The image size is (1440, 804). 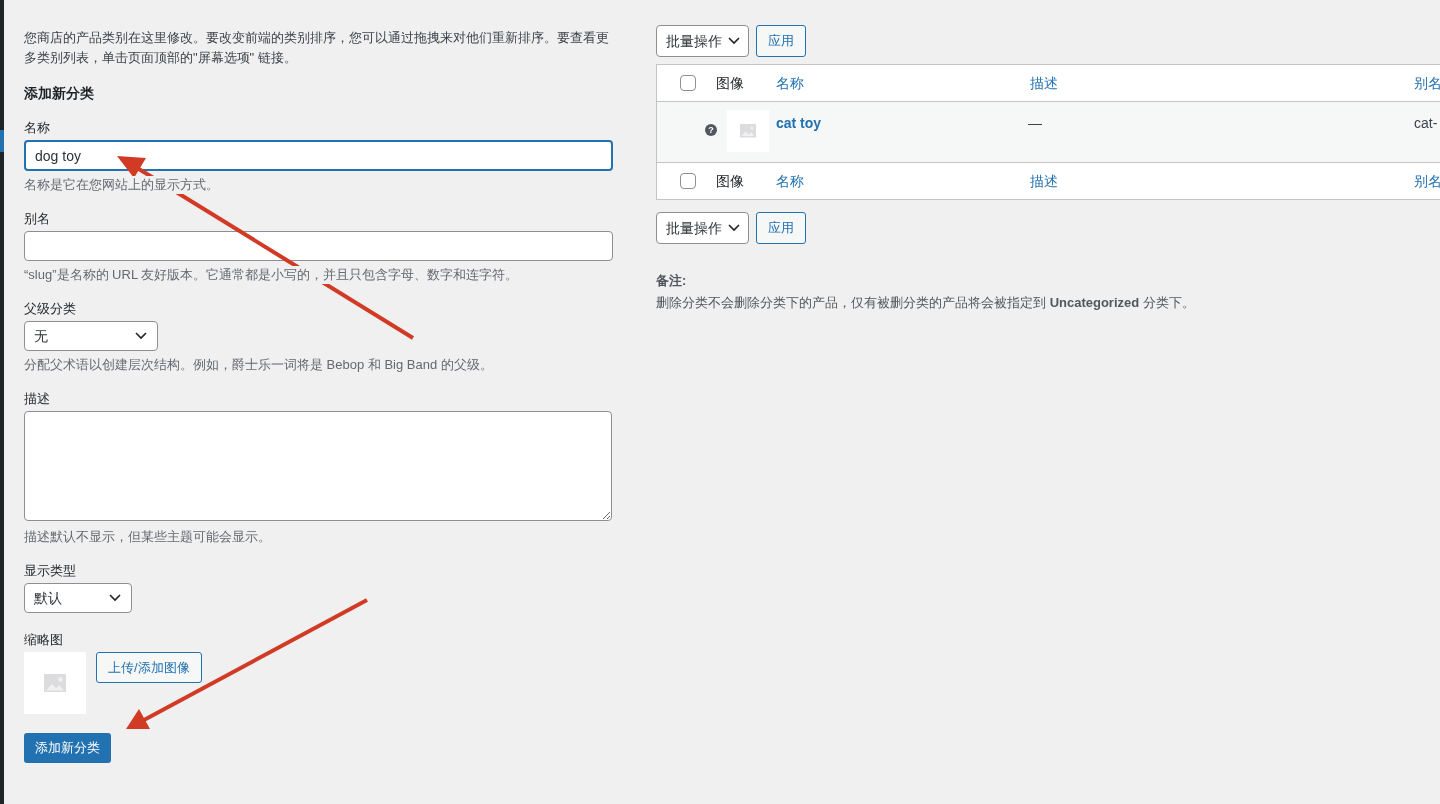 I want to click on field-label: 父级分类, so click(x=50, y=309).